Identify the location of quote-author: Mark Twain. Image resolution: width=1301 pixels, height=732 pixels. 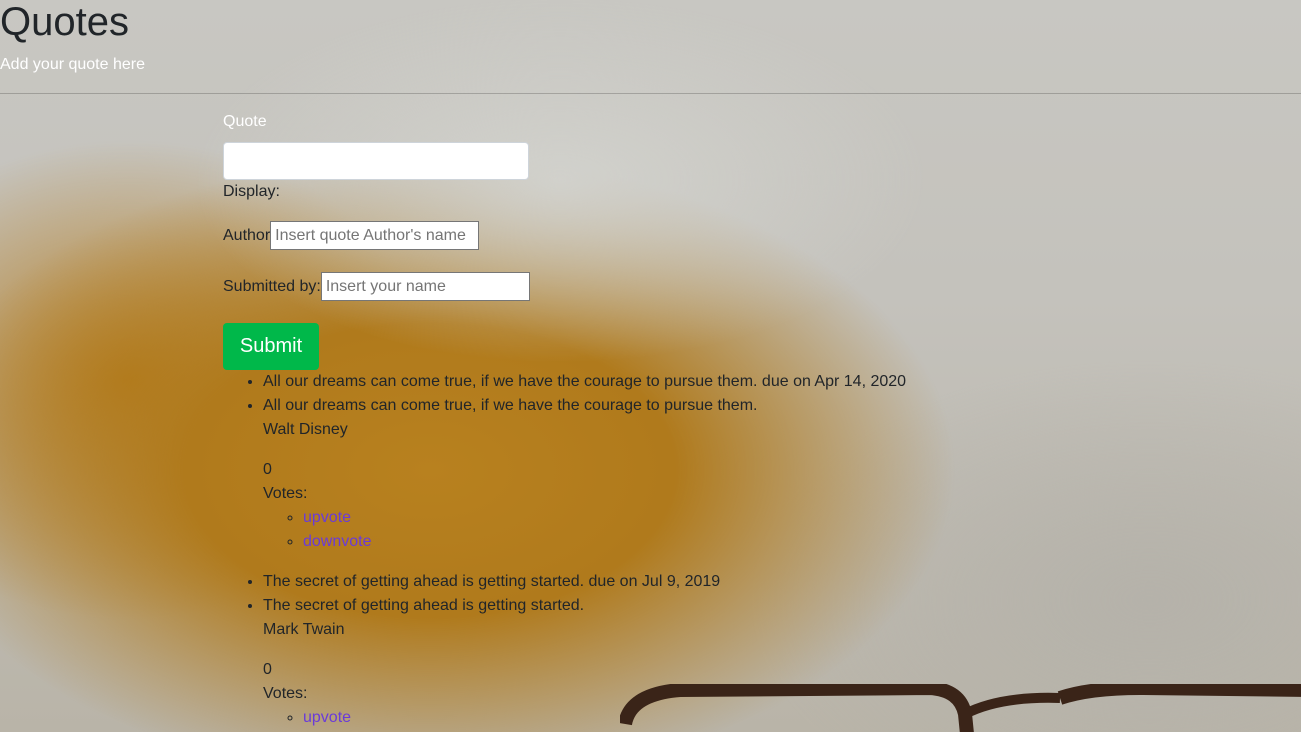
(304, 629).